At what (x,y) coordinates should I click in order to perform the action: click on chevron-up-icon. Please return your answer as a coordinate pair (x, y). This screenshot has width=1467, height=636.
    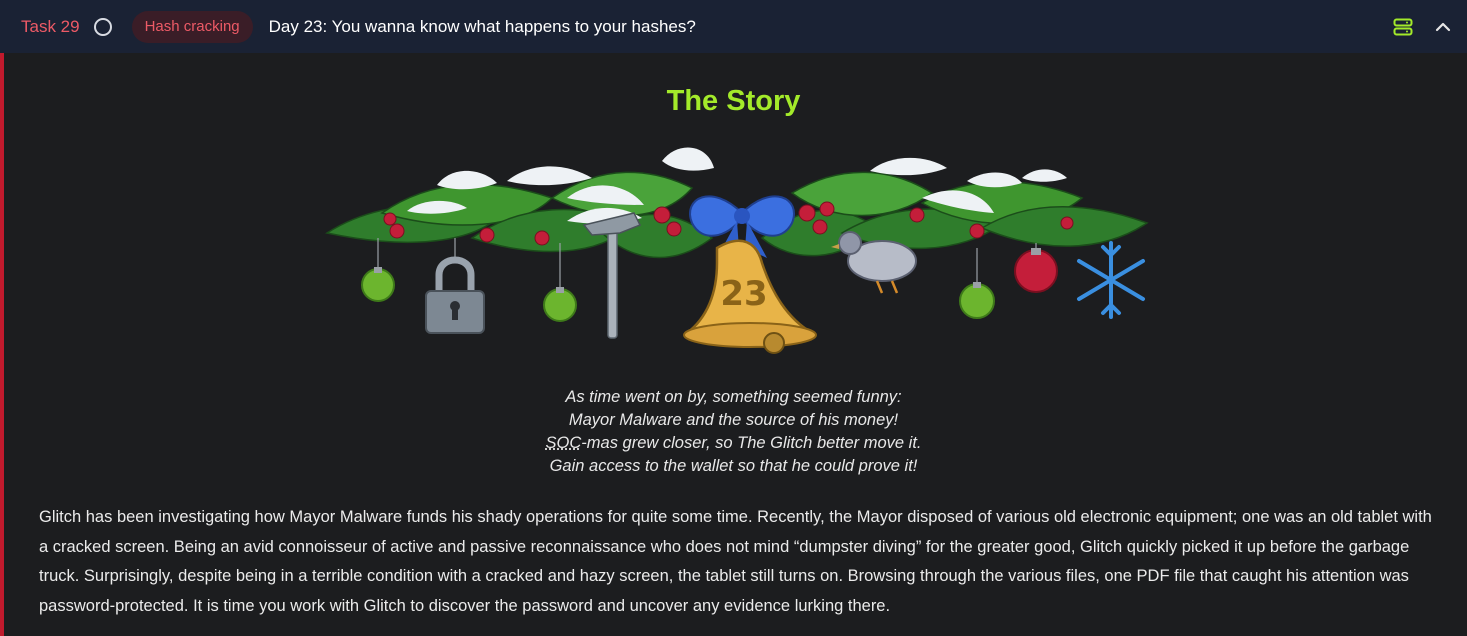
    Looking at the image, I should click on (1443, 27).